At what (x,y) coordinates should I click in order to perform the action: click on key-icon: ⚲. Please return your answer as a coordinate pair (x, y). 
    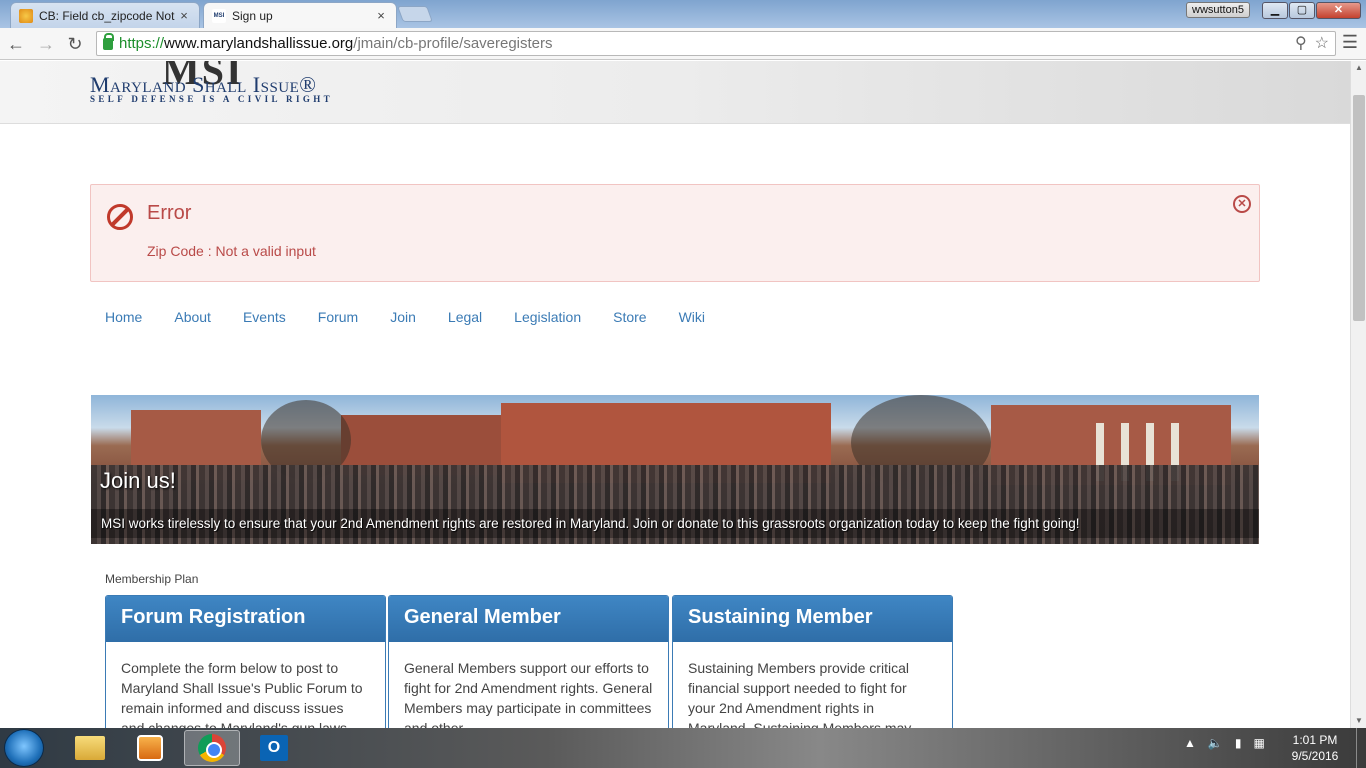
    Looking at the image, I should click on (1301, 43).